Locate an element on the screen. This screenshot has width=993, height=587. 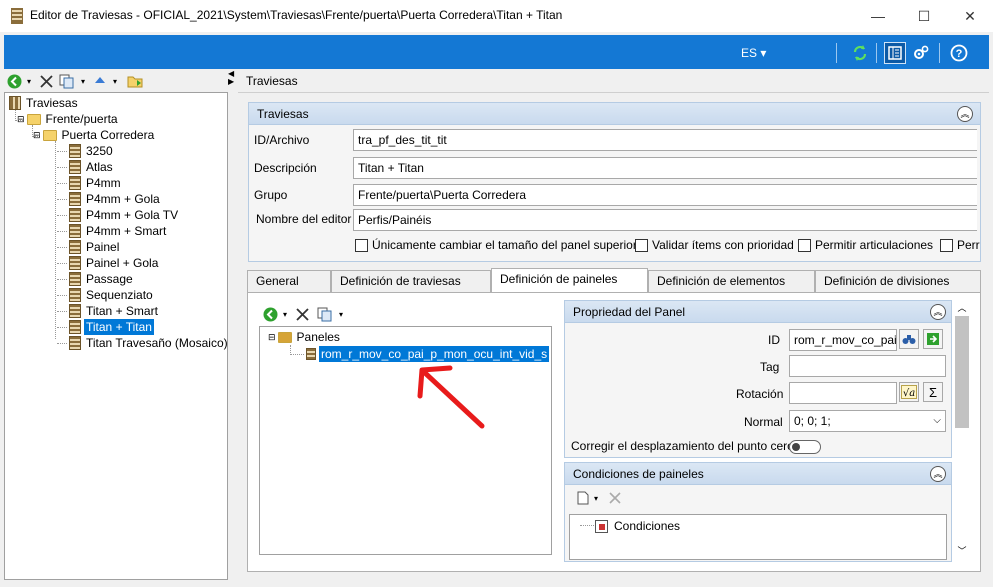
refresh-icon is located at coordinates (860, 53).